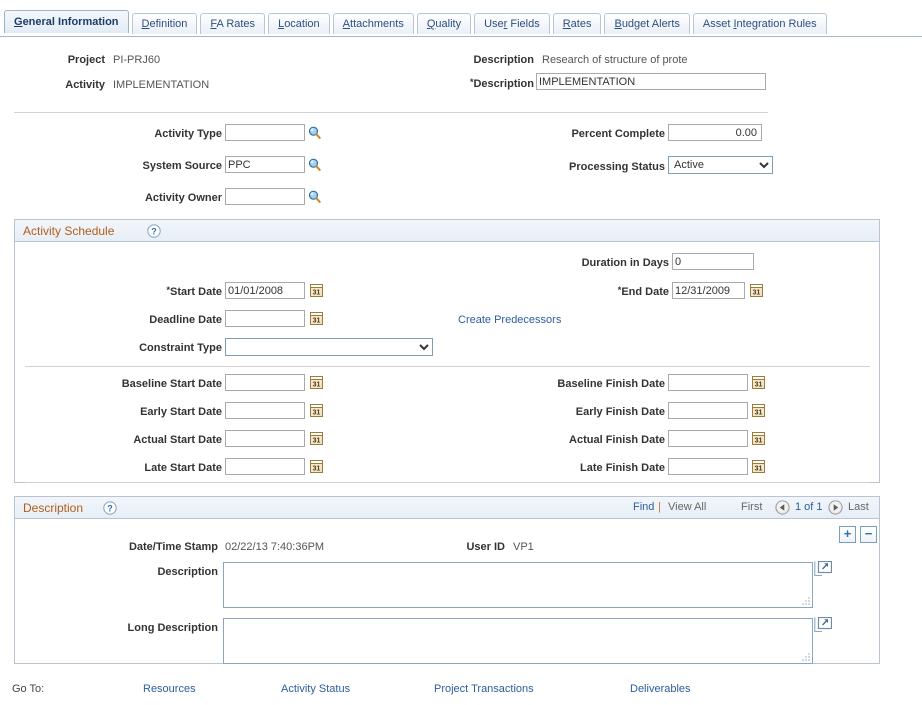 The image size is (922, 705). Describe the element at coordinates (577, 23) in the screenshot. I see `tab-rates: Rates` at that location.